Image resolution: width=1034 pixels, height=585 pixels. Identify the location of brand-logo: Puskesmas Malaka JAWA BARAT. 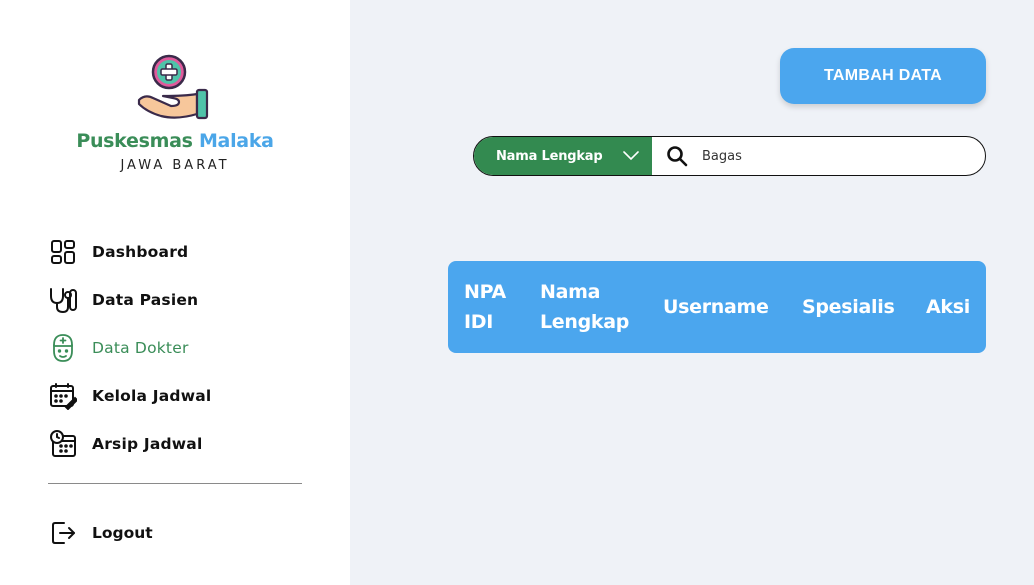
(175, 112).